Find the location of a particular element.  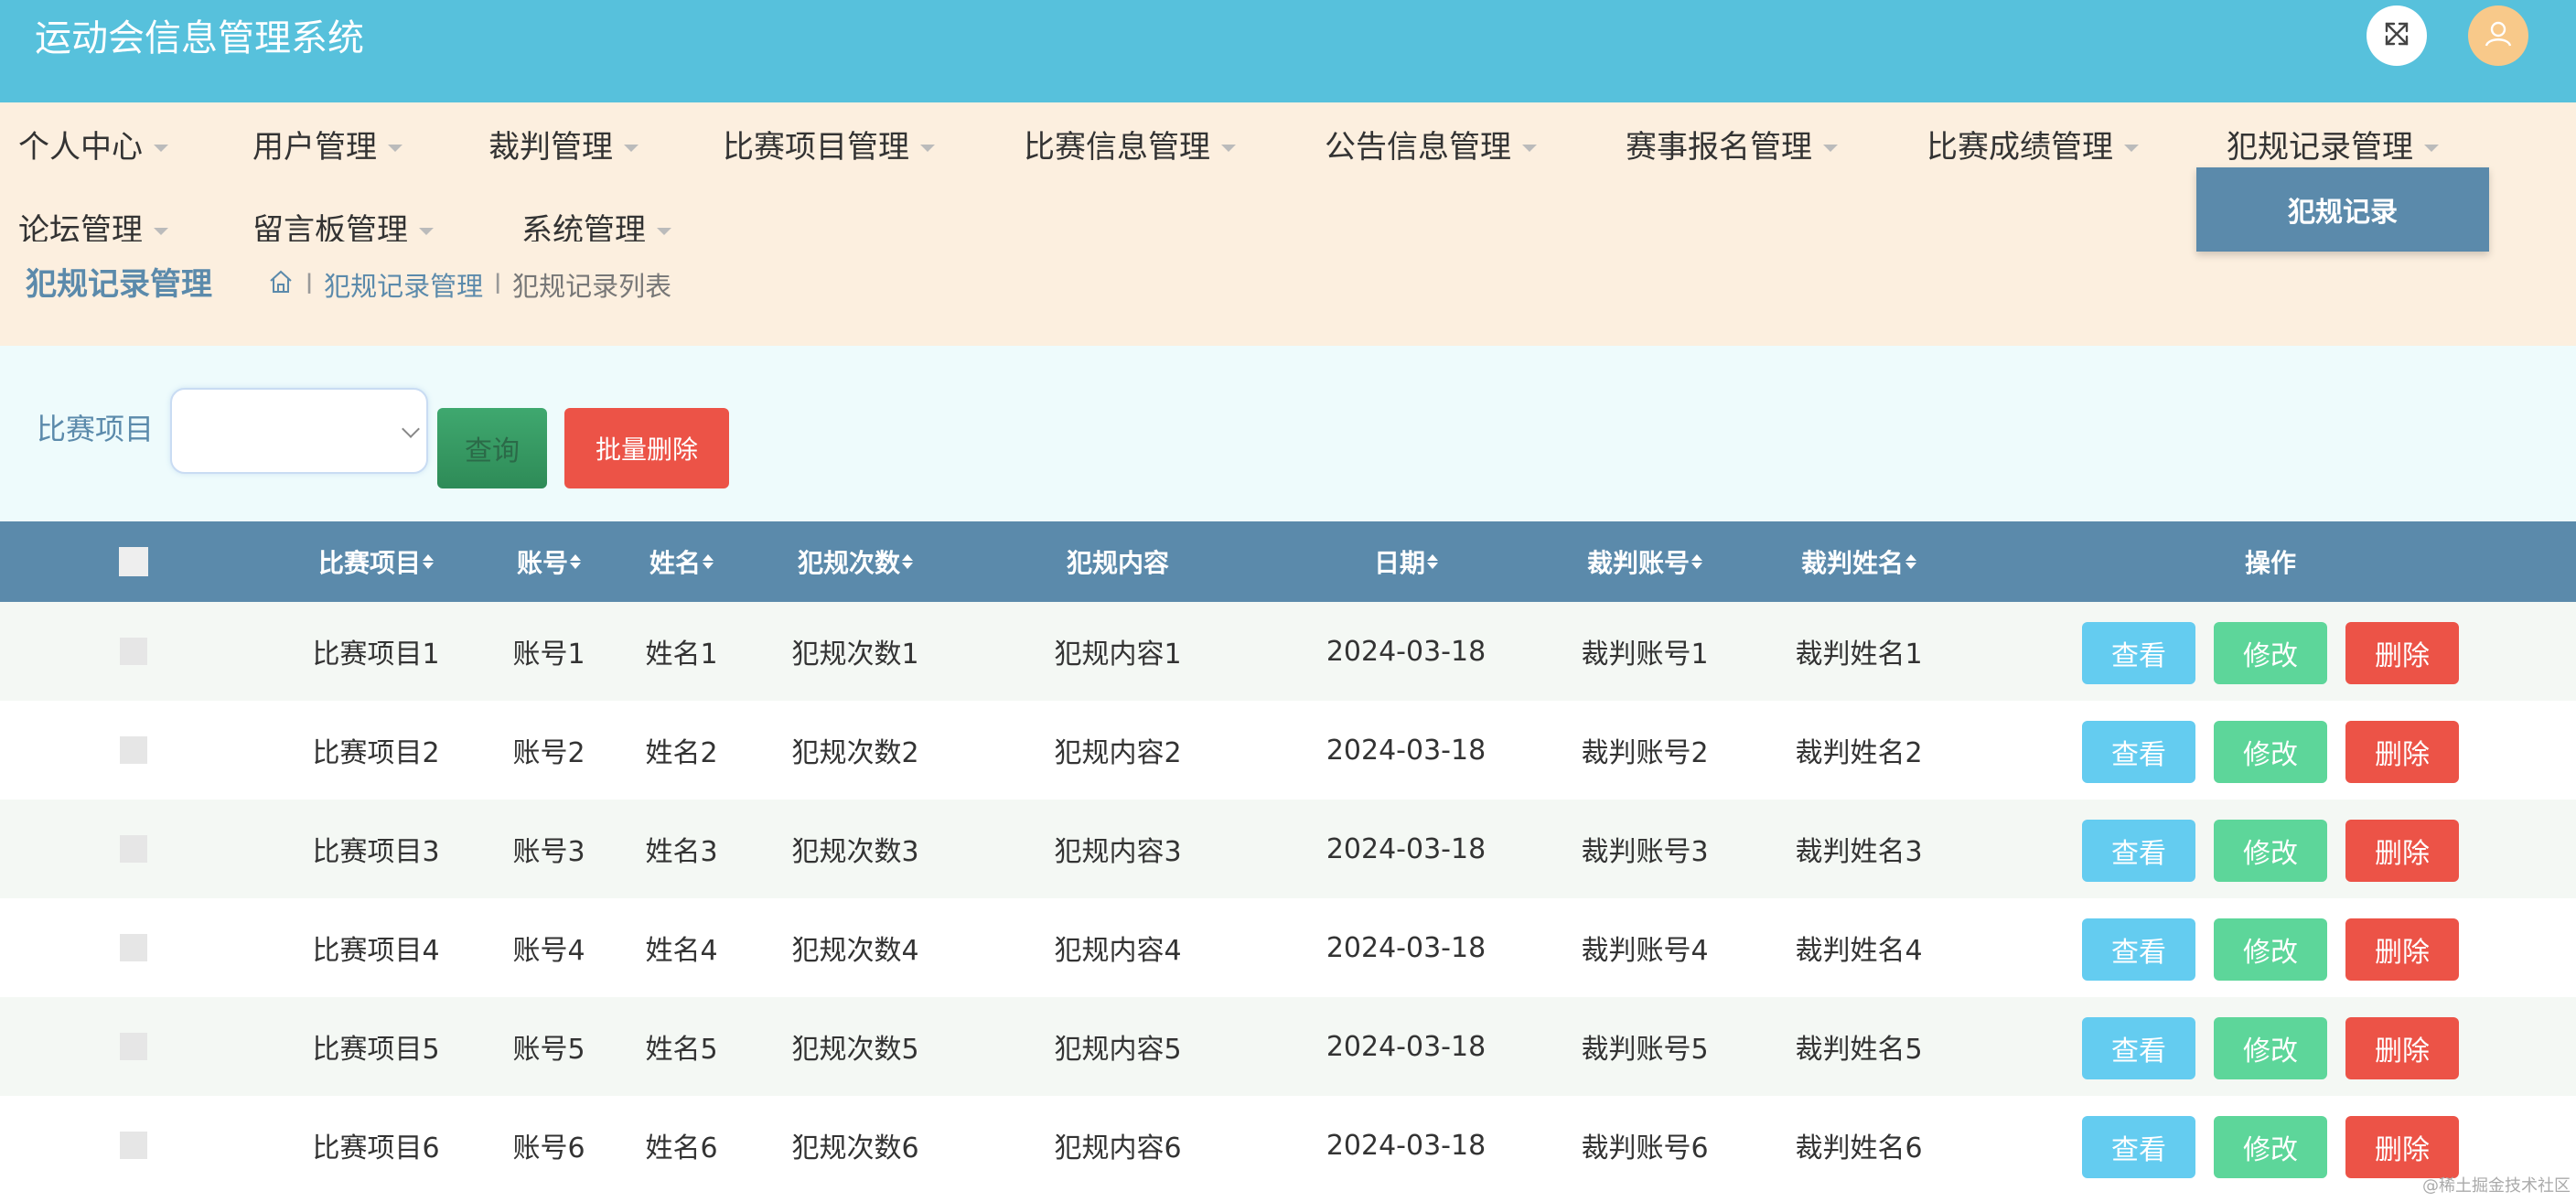

column-label: 操作 is located at coordinates (2271, 563).